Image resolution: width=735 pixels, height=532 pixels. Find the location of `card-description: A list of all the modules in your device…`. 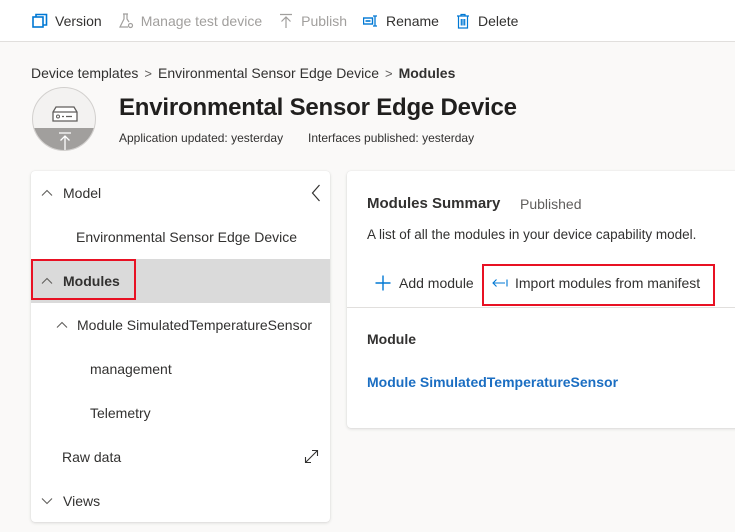

card-description: A list of all the modules in your device… is located at coordinates (532, 234).